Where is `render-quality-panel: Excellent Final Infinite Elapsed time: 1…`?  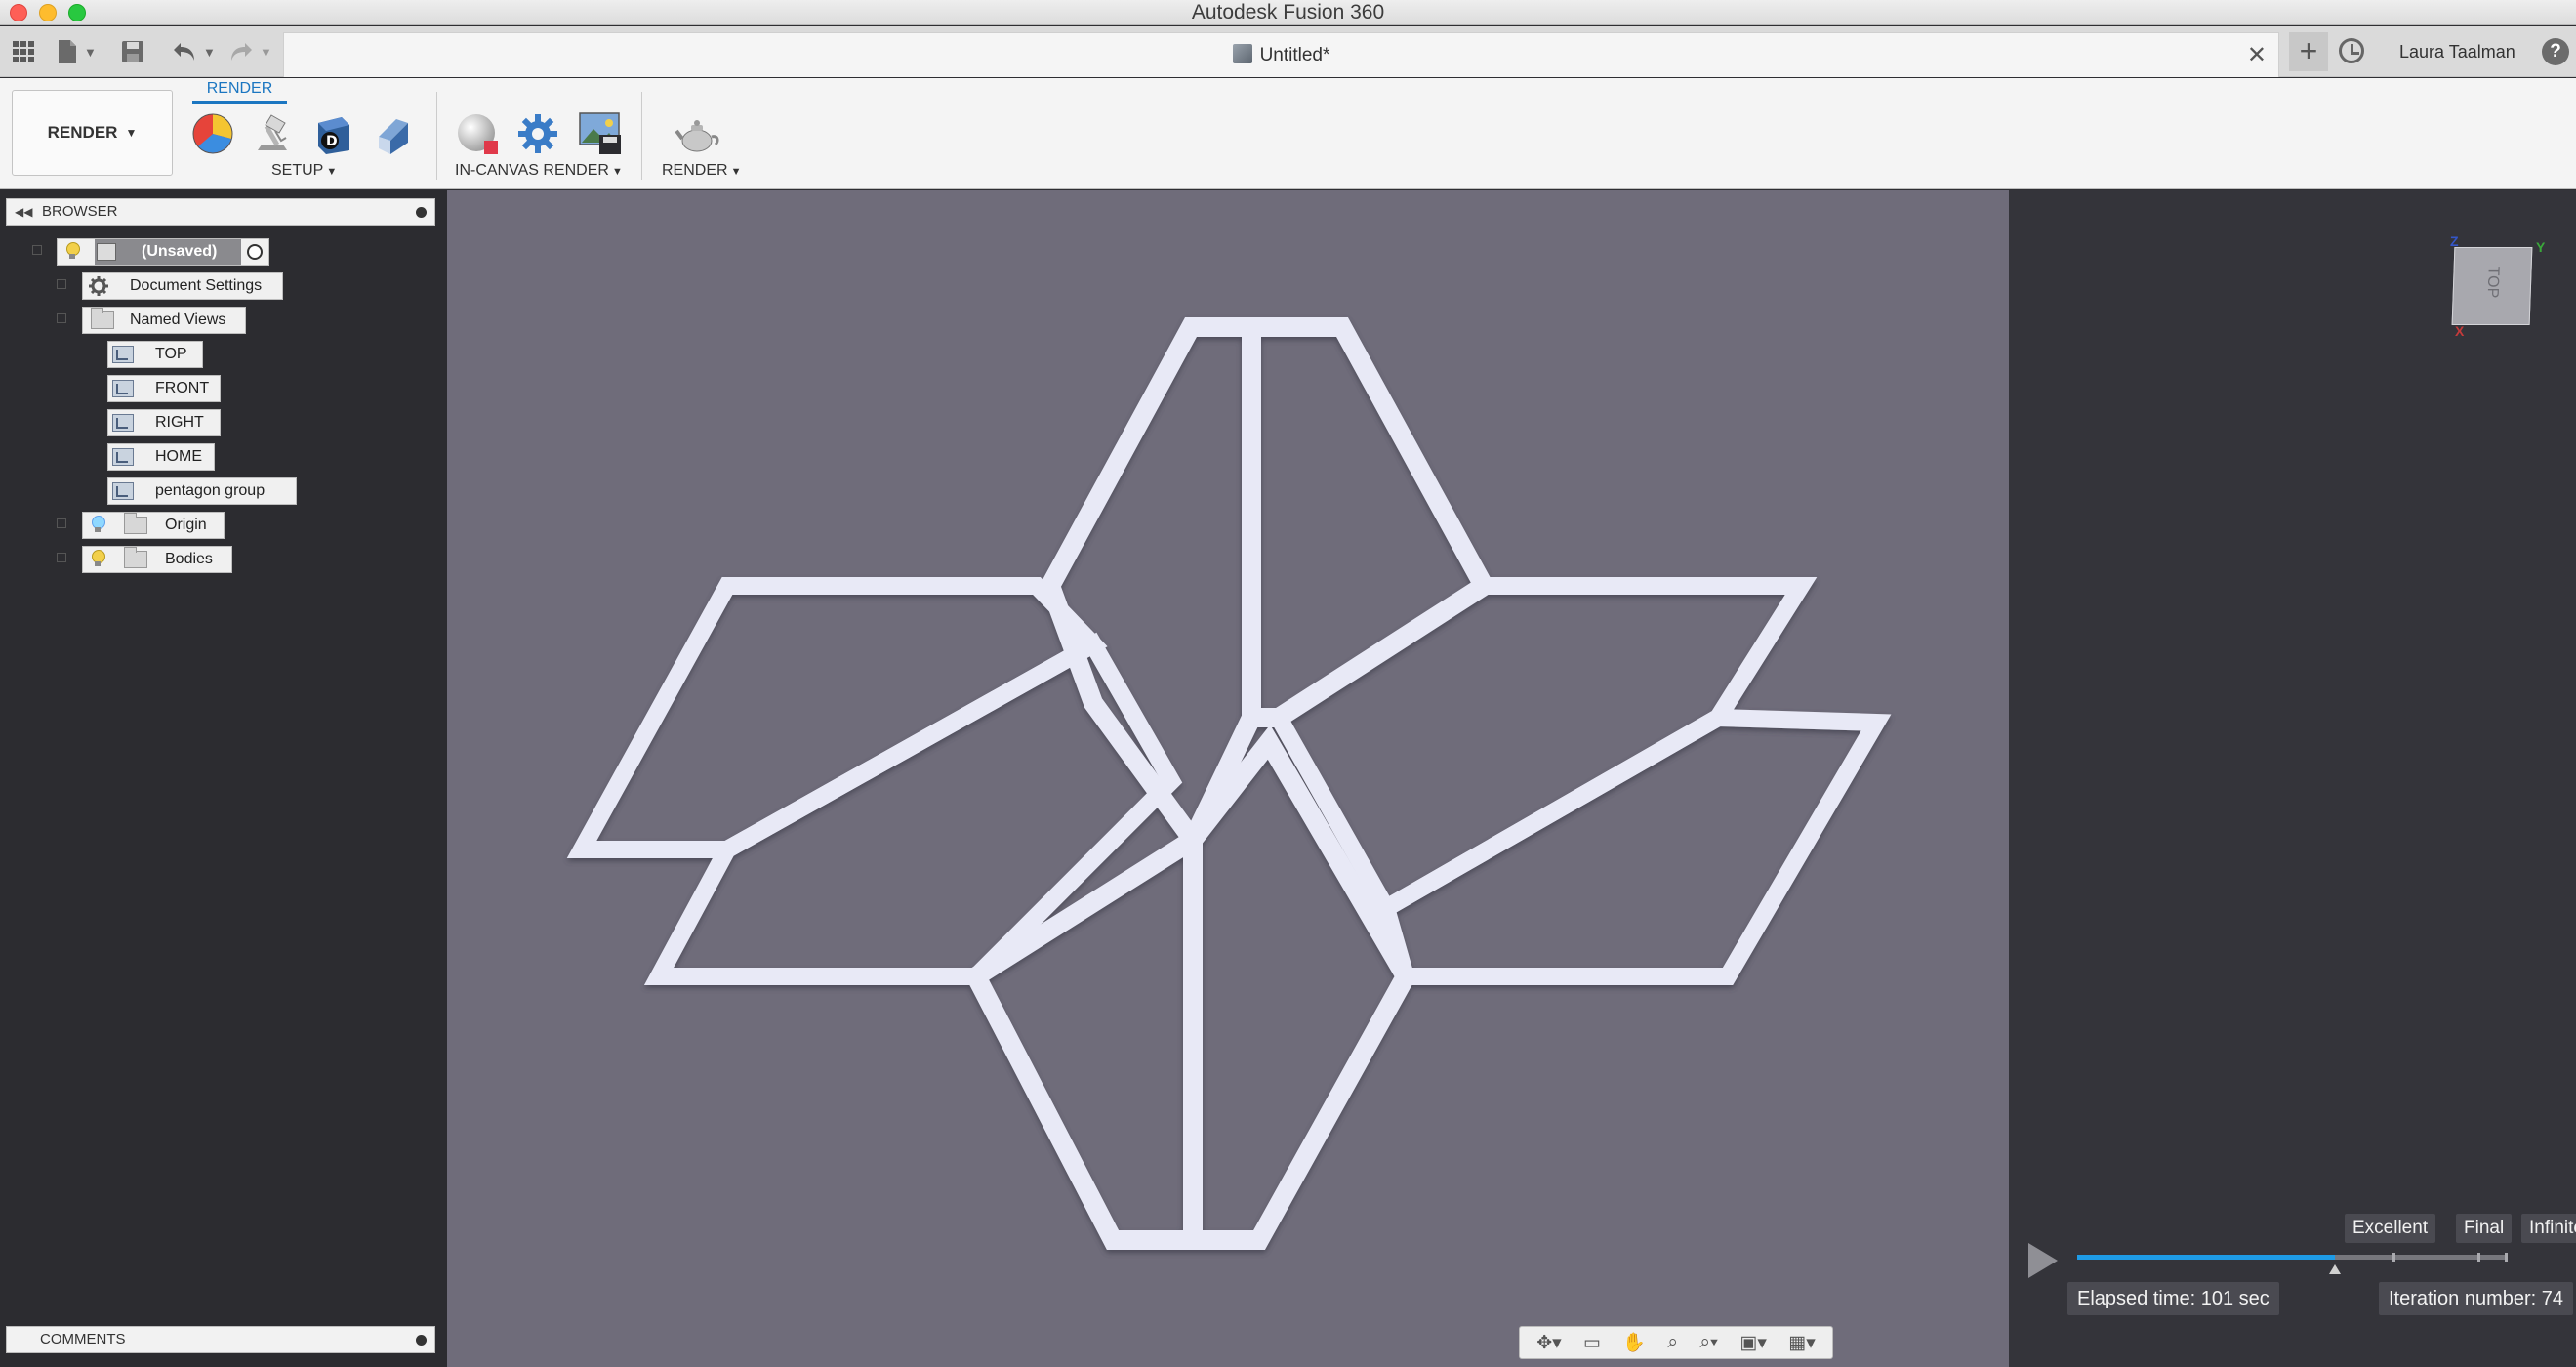
render-quality-panel: Excellent Final Infinite Elapsed time: 1… is located at coordinates (2302, 1287).